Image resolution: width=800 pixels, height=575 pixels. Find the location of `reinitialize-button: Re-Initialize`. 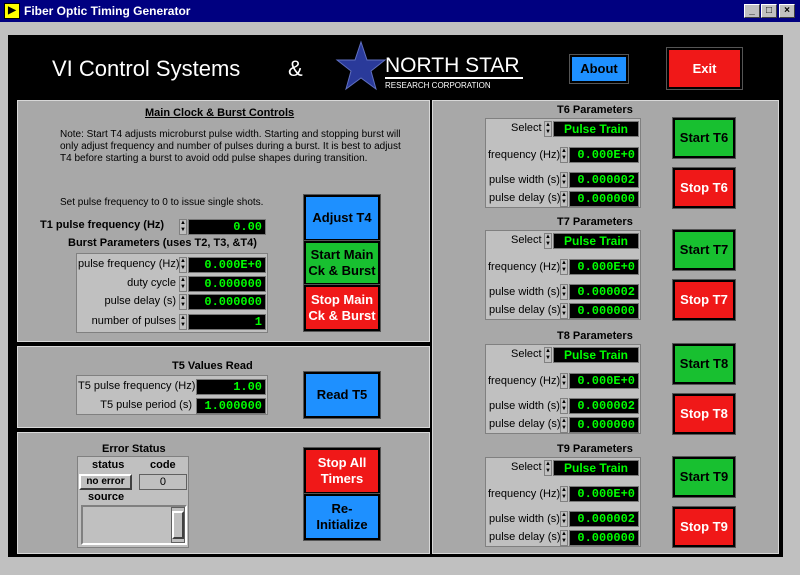

reinitialize-button: Re-Initialize is located at coordinates (342, 517).